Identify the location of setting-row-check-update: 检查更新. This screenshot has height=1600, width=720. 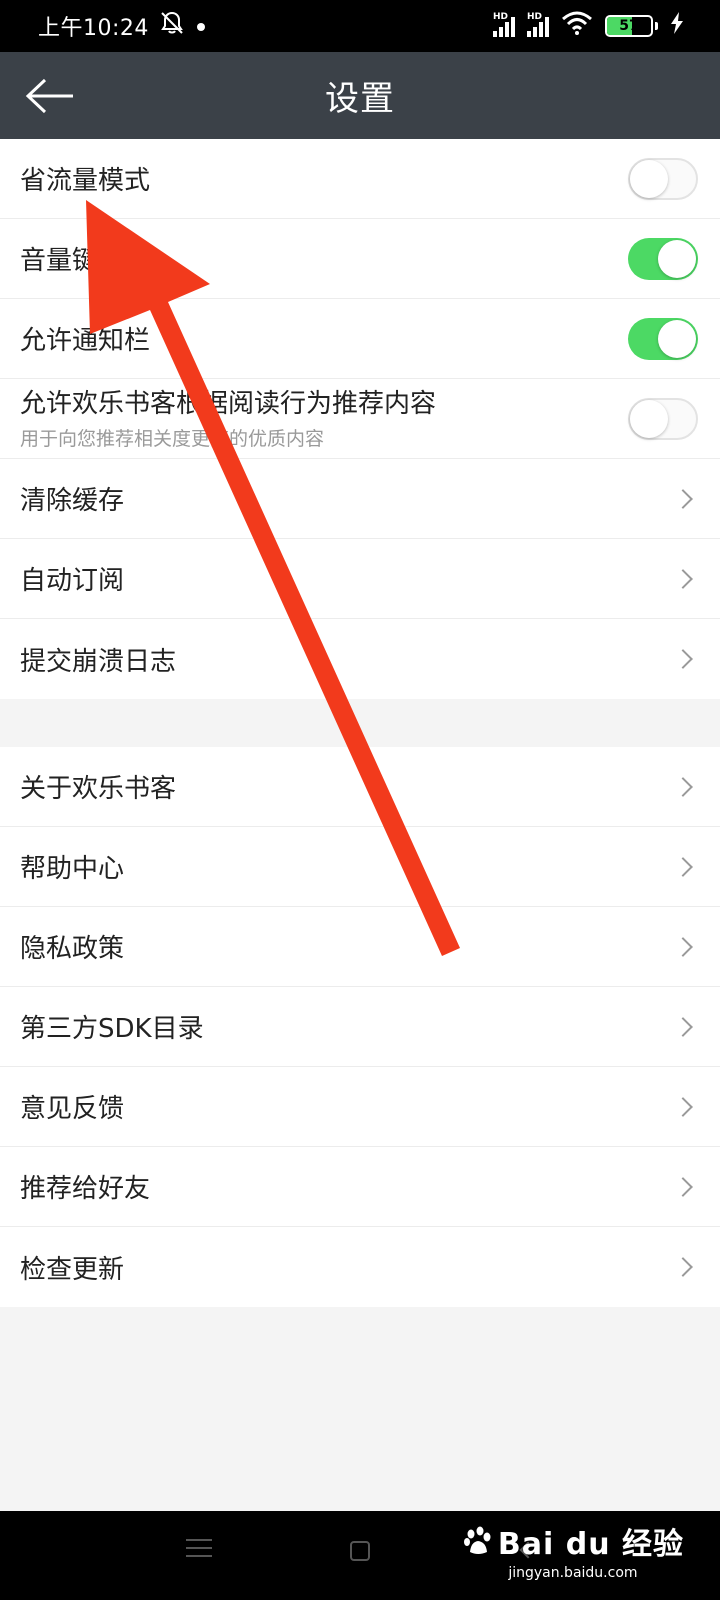
(360, 1267).